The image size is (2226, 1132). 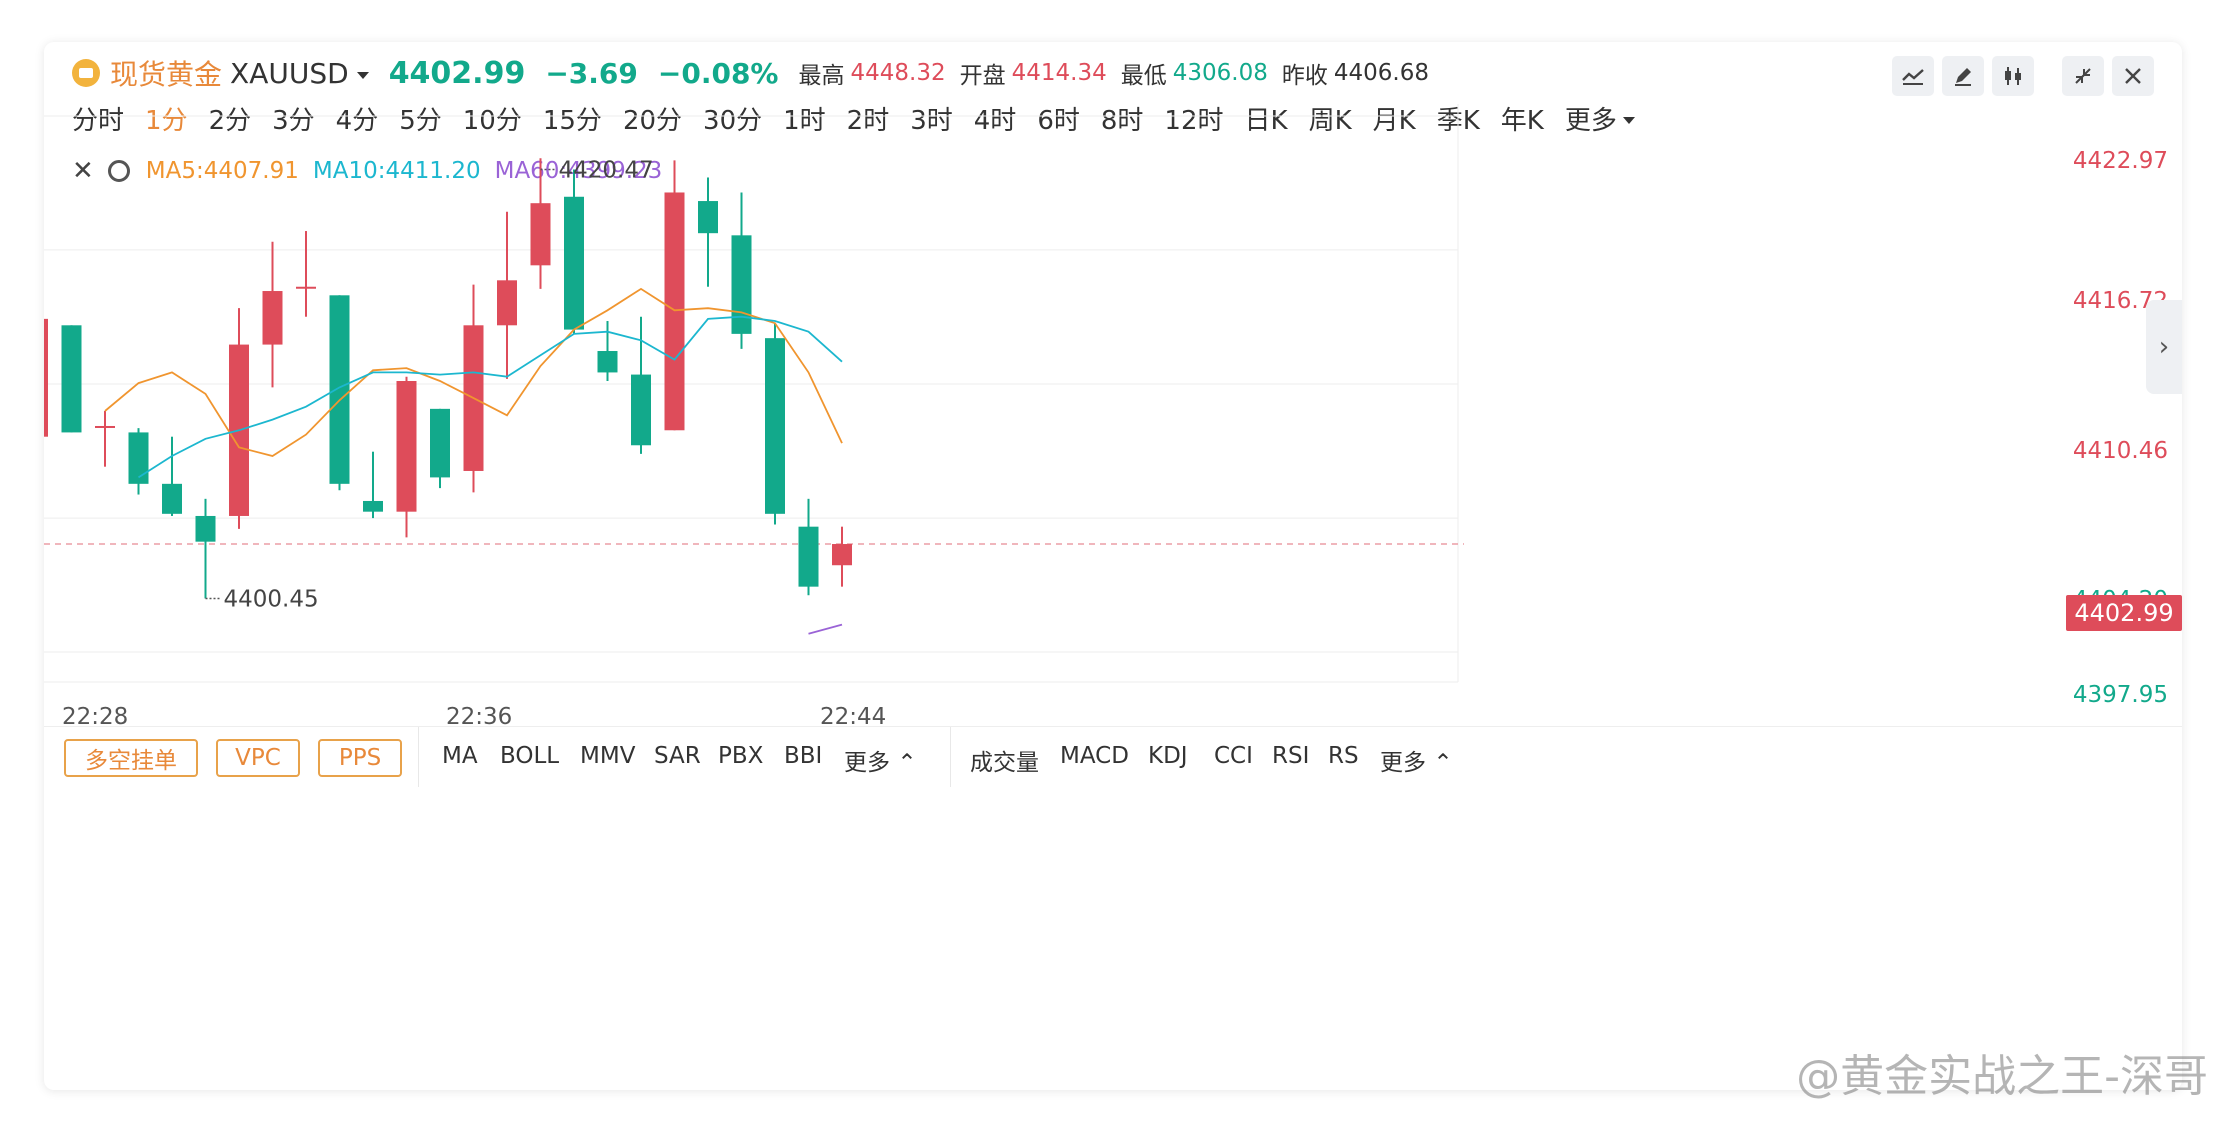 I want to click on indicator-rs: RS, so click(x=1343, y=756).